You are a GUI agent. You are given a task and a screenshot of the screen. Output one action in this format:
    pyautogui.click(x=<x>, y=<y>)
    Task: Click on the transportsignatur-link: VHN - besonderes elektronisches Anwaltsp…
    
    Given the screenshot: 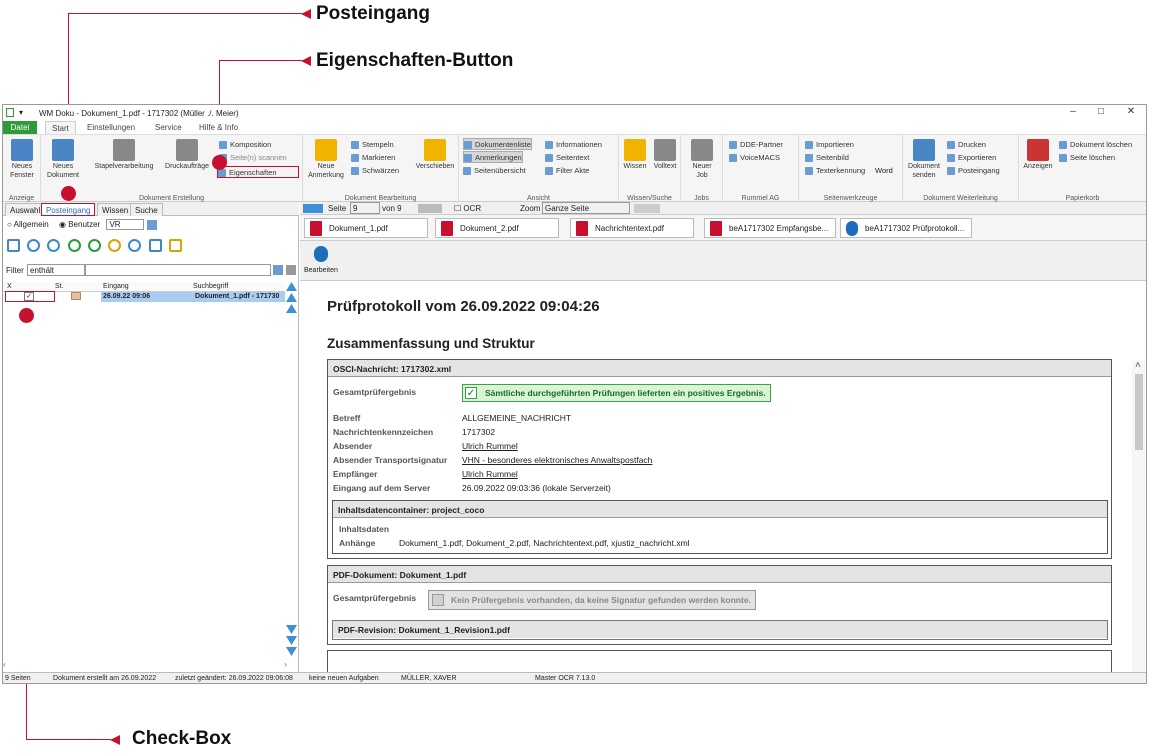 What is the action you would take?
    pyautogui.click(x=557, y=460)
    